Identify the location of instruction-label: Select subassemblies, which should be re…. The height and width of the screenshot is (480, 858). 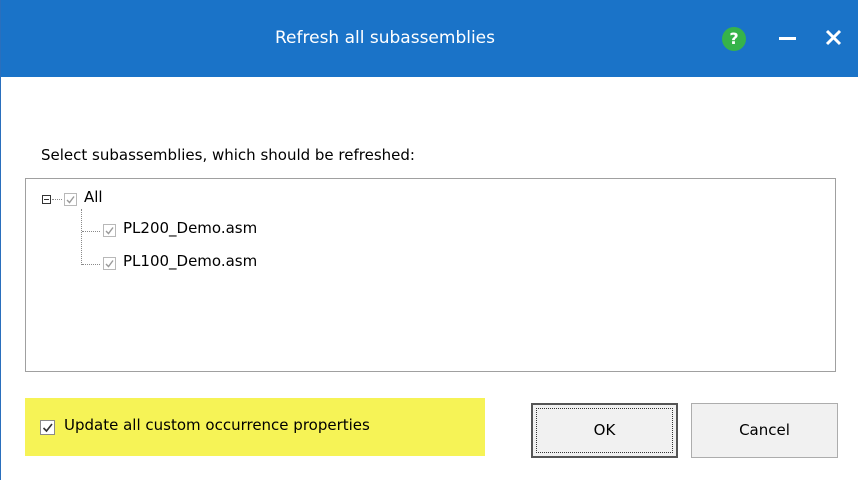
(228, 155).